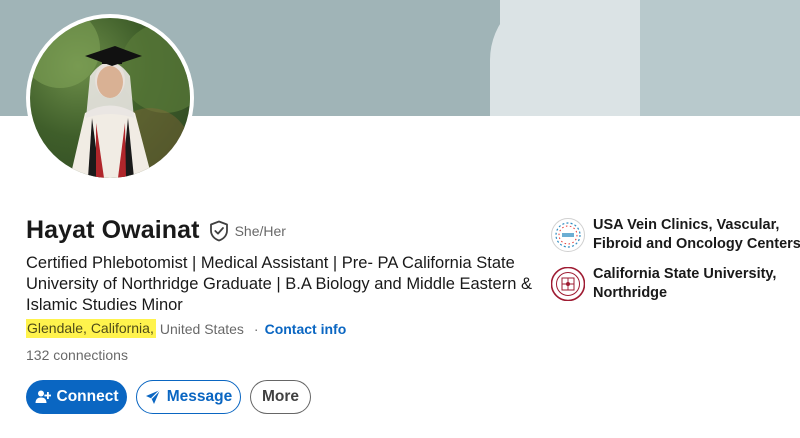 This screenshot has height=438, width=800. Describe the element at coordinates (43, 397) in the screenshot. I see `add-person-icon` at that location.